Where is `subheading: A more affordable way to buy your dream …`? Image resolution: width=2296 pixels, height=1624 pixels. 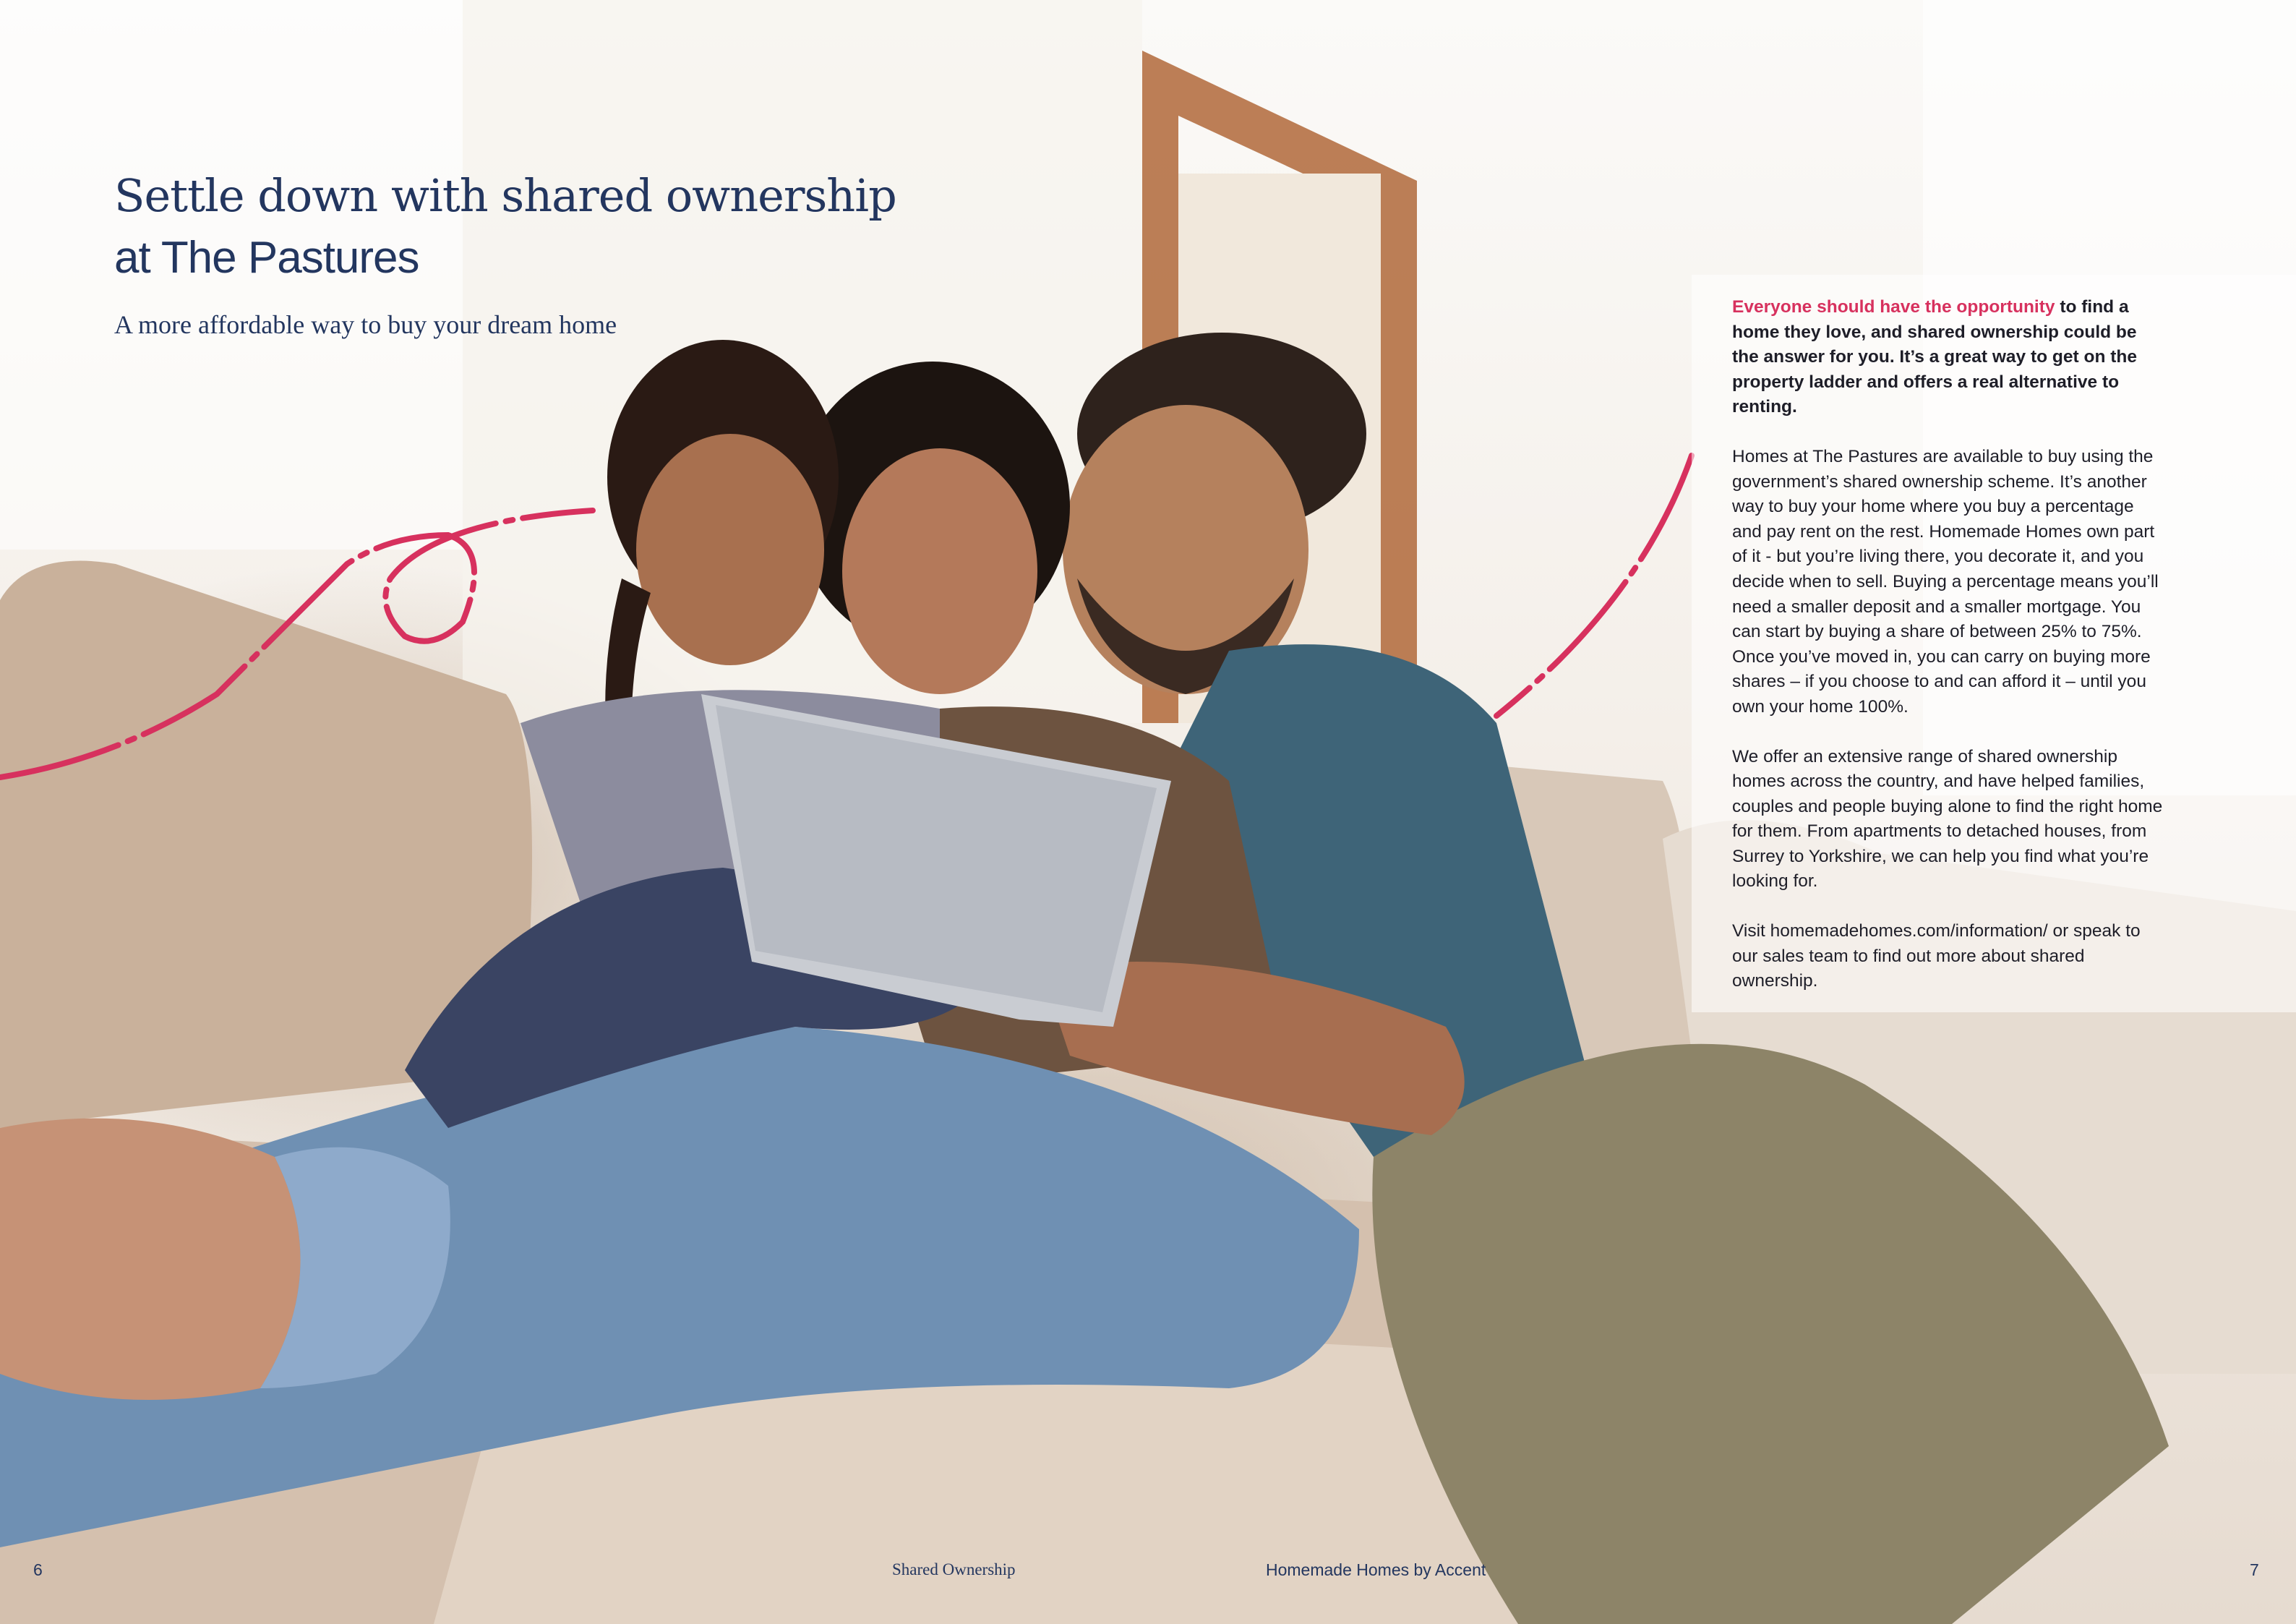 subheading: A more affordable way to buy your dream … is located at coordinates (365, 324).